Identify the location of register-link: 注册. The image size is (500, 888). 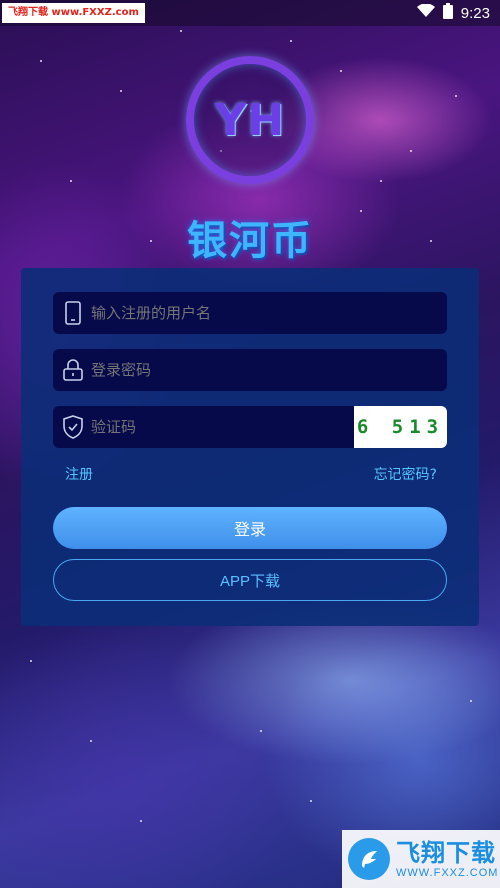
(79, 474).